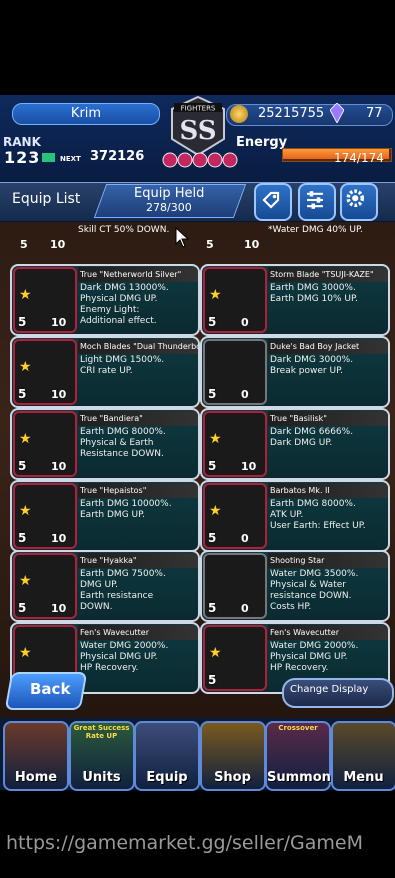  What do you see at coordinates (182, 237) in the screenshot?
I see `pointer-cursor-icon` at bounding box center [182, 237].